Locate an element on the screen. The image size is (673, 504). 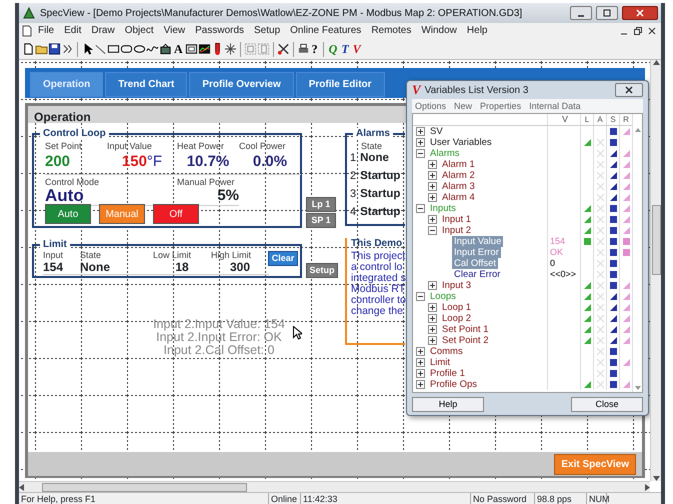
menu-item: Edit is located at coordinates (72, 31).